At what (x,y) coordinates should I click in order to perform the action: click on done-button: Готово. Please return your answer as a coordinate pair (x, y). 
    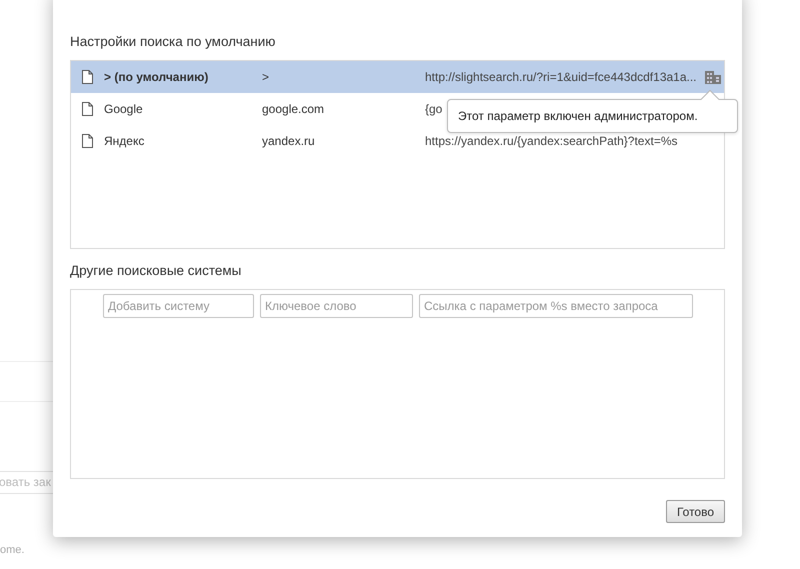
    Looking at the image, I should click on (695, 511).